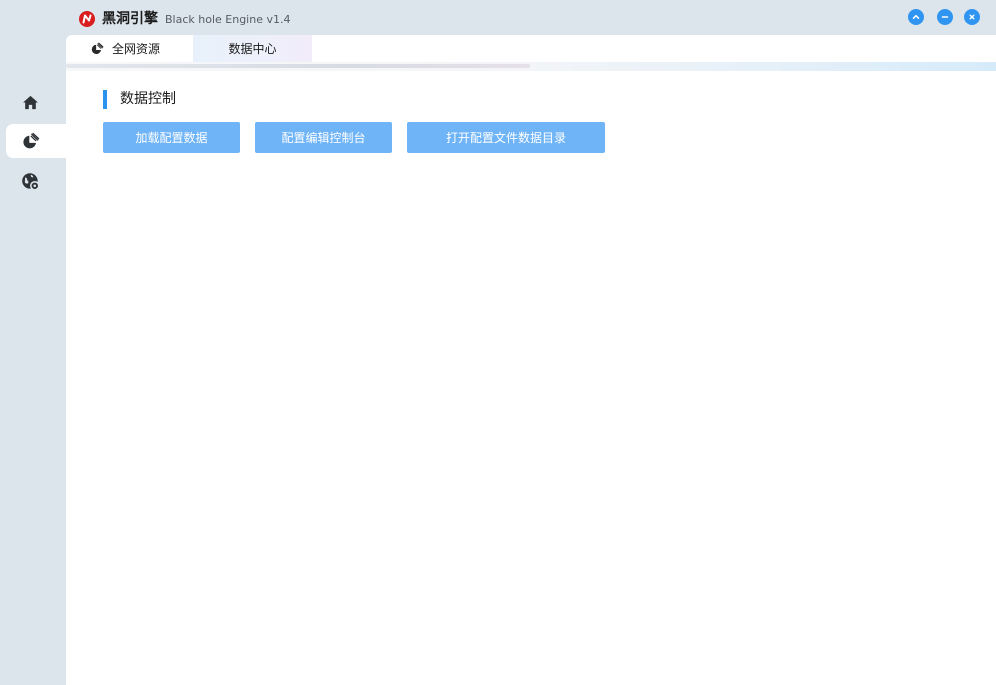  Describe the element at coordinates (228, 19) in the screenshot. I see `app-version: Black hole Engine v1.4` at that location.